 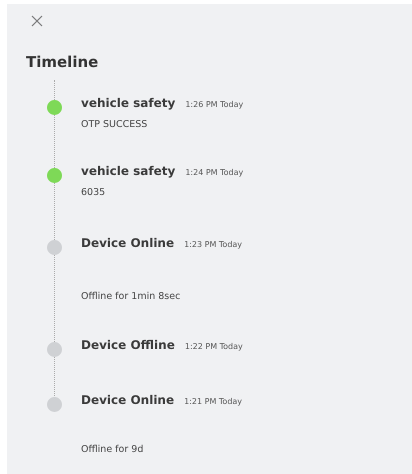 I want to click on event-detail: 6035, so click(x=93, y=193).